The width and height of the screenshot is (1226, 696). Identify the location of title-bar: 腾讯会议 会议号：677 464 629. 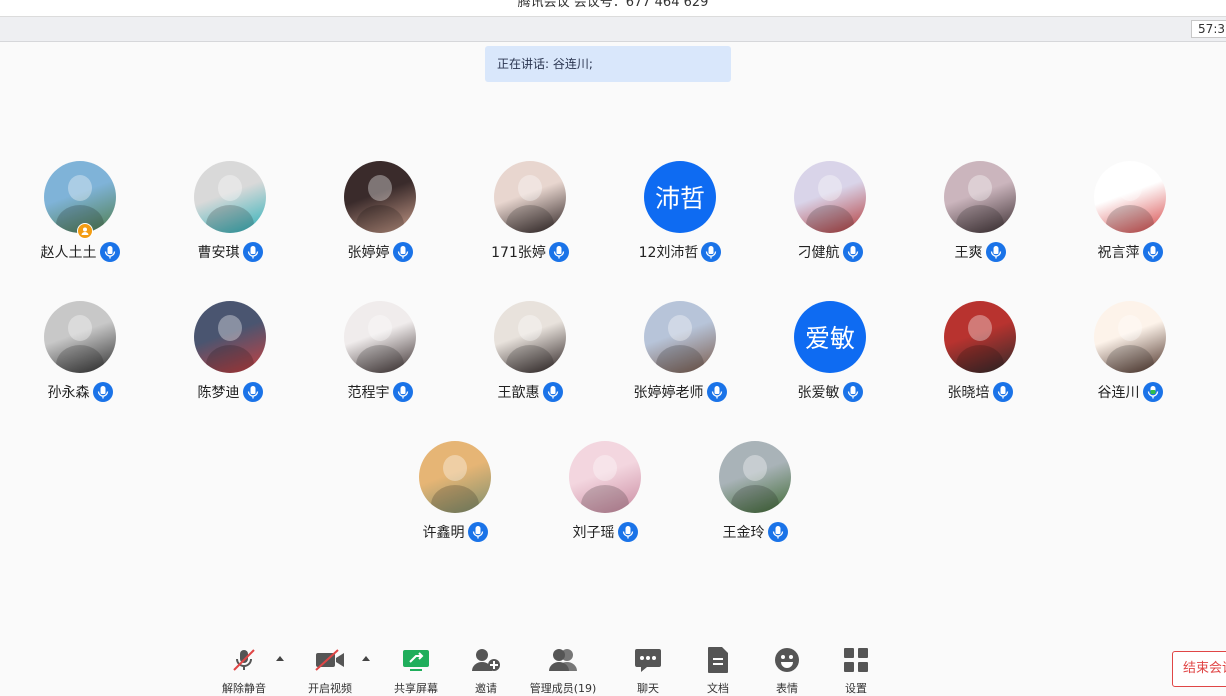
(613, 8).